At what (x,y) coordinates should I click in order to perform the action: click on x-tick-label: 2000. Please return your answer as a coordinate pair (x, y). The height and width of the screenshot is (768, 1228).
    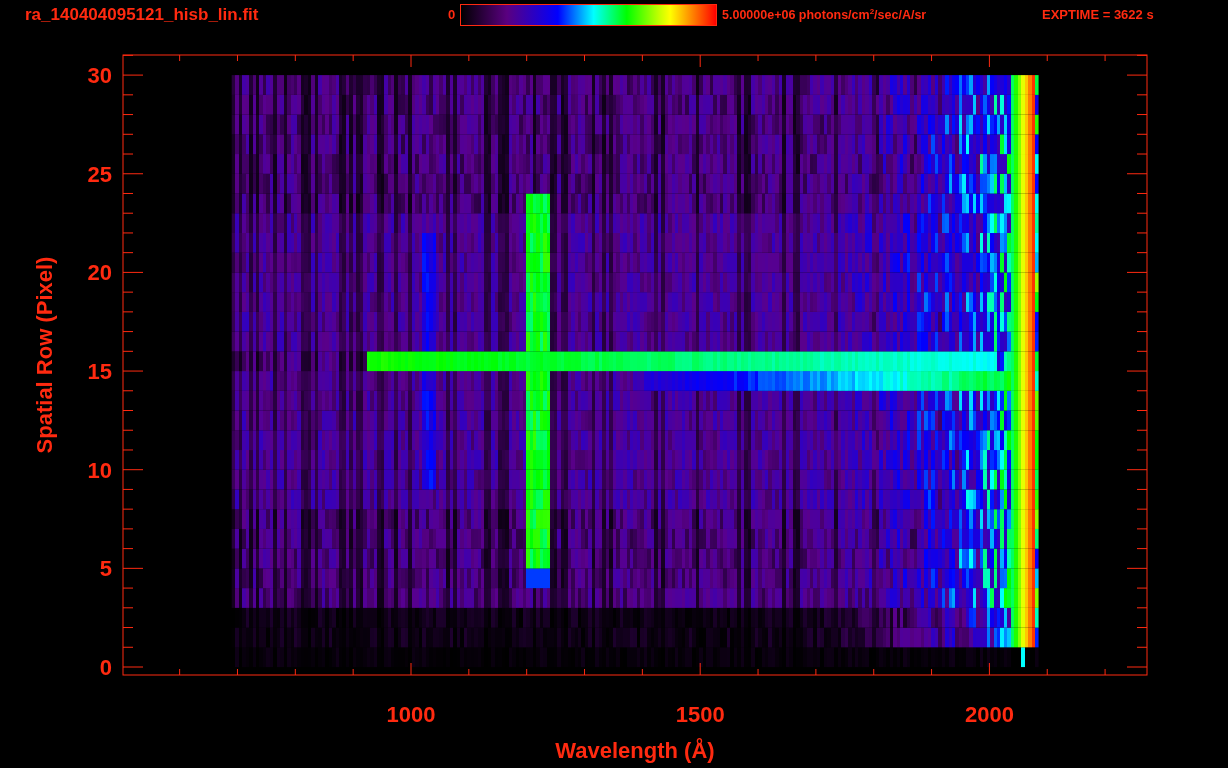
    Looking at the image, I should click on (989, 714).